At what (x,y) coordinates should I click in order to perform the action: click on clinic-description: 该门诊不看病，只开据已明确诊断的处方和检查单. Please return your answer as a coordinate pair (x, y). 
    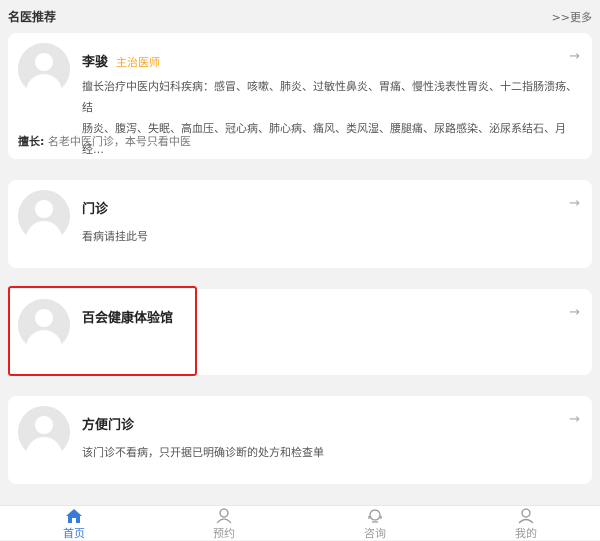
    Looking at the image, I should click on (203, 452).